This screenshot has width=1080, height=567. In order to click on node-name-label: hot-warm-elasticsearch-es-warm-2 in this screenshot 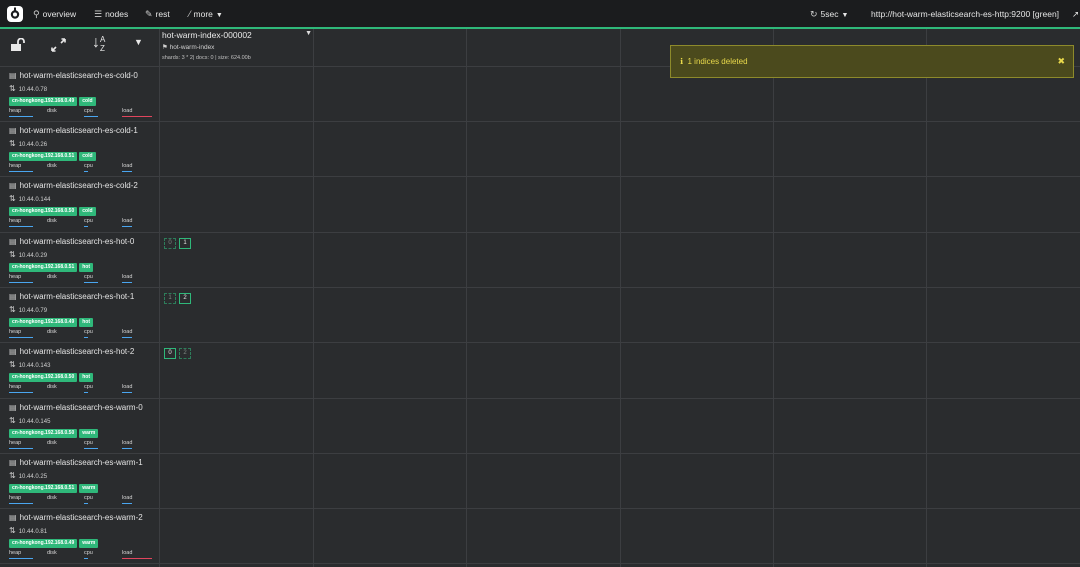, I will do `click(81, 517)`.